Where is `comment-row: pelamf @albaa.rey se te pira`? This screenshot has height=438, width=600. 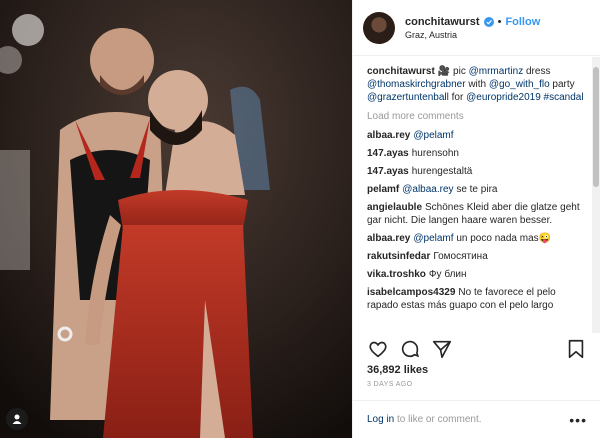
comment-row: pelamf @albaa.rey se te pira is located at coordinates (477, 189).